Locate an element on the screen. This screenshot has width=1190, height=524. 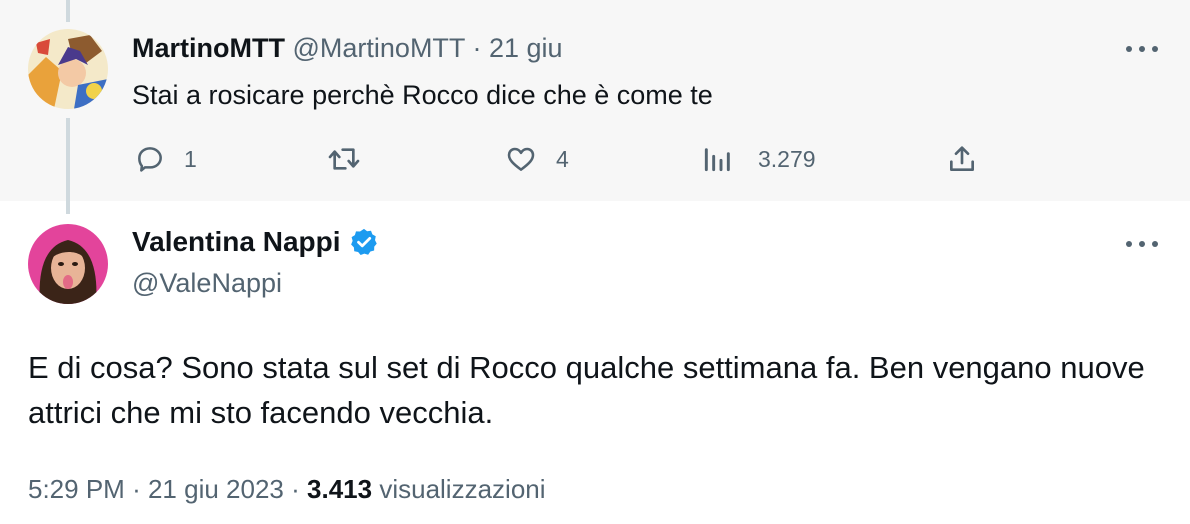
tweet-views-count: 3.413 is located at coordinates (340, 489).